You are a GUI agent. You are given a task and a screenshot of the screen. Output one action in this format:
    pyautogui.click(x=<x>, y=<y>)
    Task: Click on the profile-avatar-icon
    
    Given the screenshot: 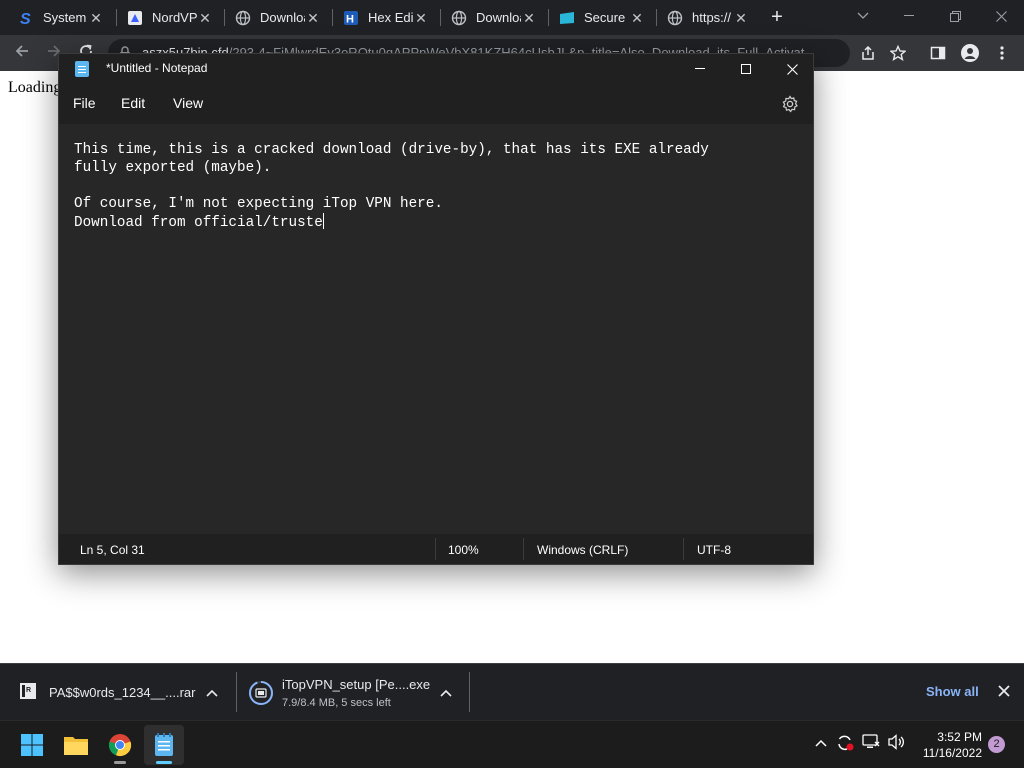 What is the action you would take?
    pyautogui.click(x=970, y=53)
    